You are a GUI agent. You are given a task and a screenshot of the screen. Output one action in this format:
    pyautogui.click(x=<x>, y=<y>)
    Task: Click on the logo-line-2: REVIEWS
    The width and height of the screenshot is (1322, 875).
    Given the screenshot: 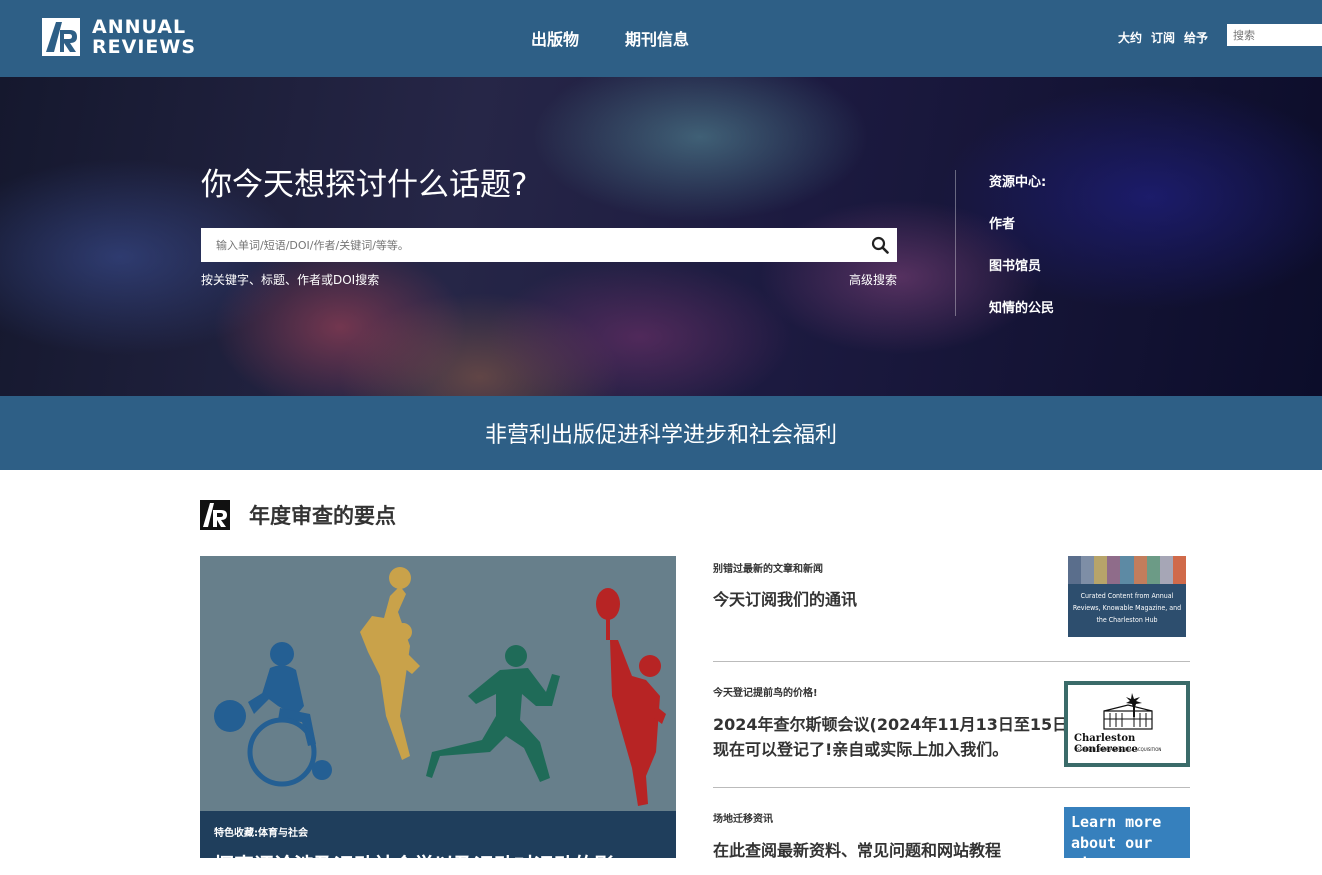 What is the action you would take?
    pyautogui.click(x=144, y=47)
    